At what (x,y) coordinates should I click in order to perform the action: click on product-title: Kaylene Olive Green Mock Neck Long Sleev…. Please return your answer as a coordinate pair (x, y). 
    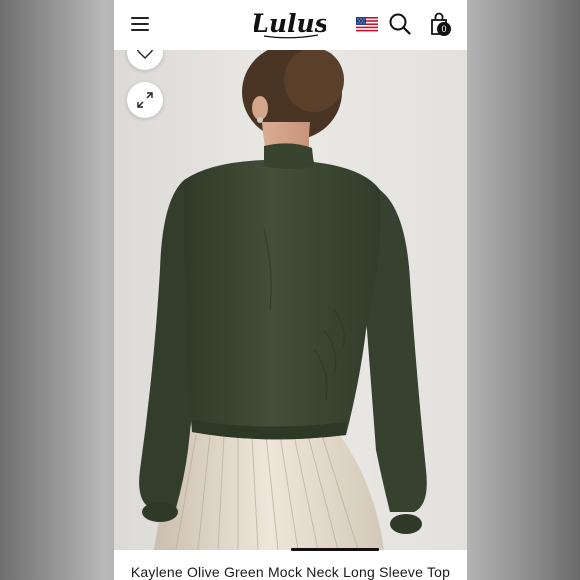
    Looking at the image, I should click on (290, 572).